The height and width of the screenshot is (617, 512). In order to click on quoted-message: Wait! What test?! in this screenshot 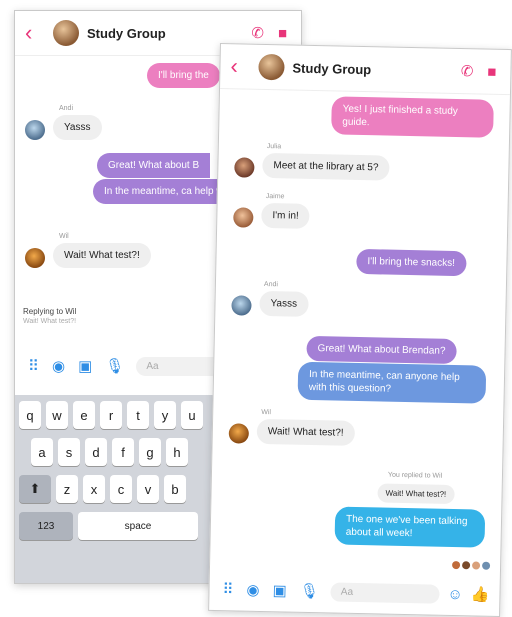, I will do `click(416, 494)`.